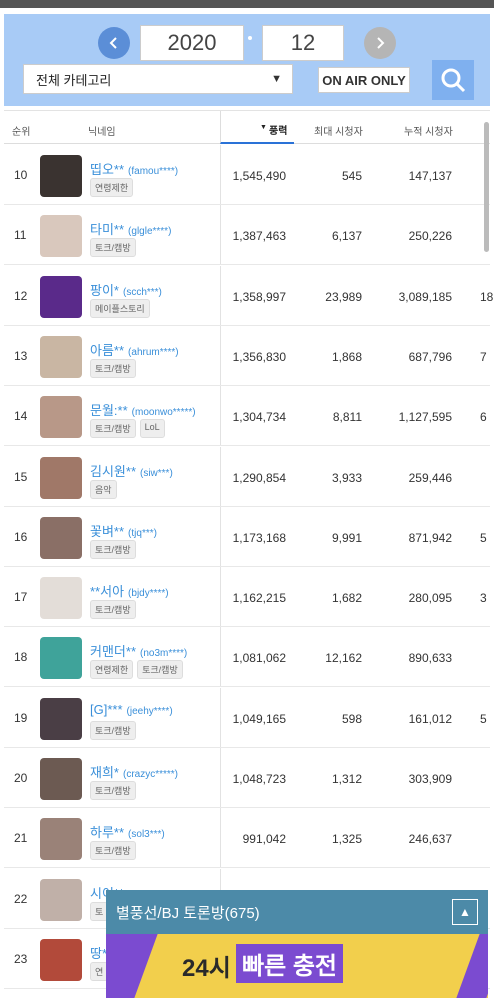  What do you see at coordinates (123, 530) in the screenshot?
I see `nickname: 꽃벼** (tjq***)` at bounding box center [123, 530].